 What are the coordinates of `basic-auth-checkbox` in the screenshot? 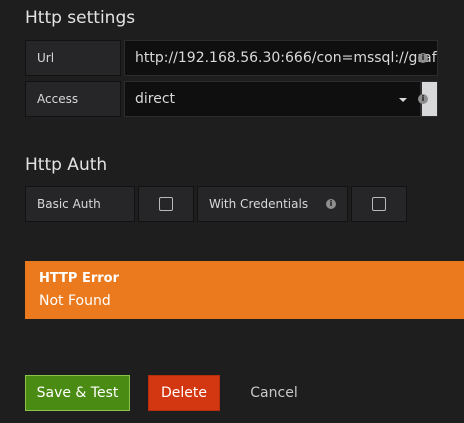 It's located at (166, 204).